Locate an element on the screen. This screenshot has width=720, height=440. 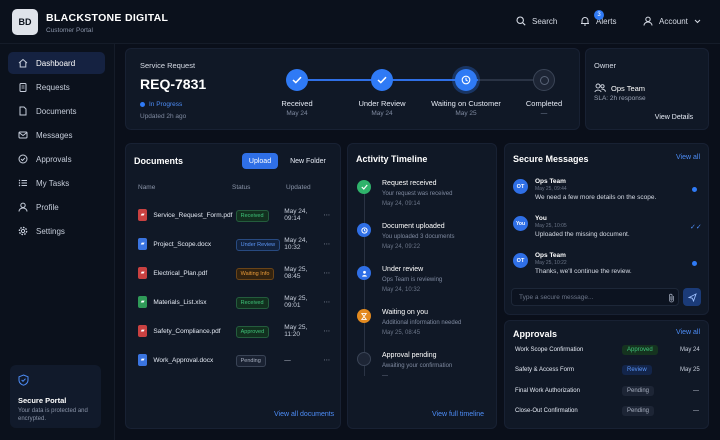
sidebar-item-label: My Tasks is located at coordinates (53, 183).